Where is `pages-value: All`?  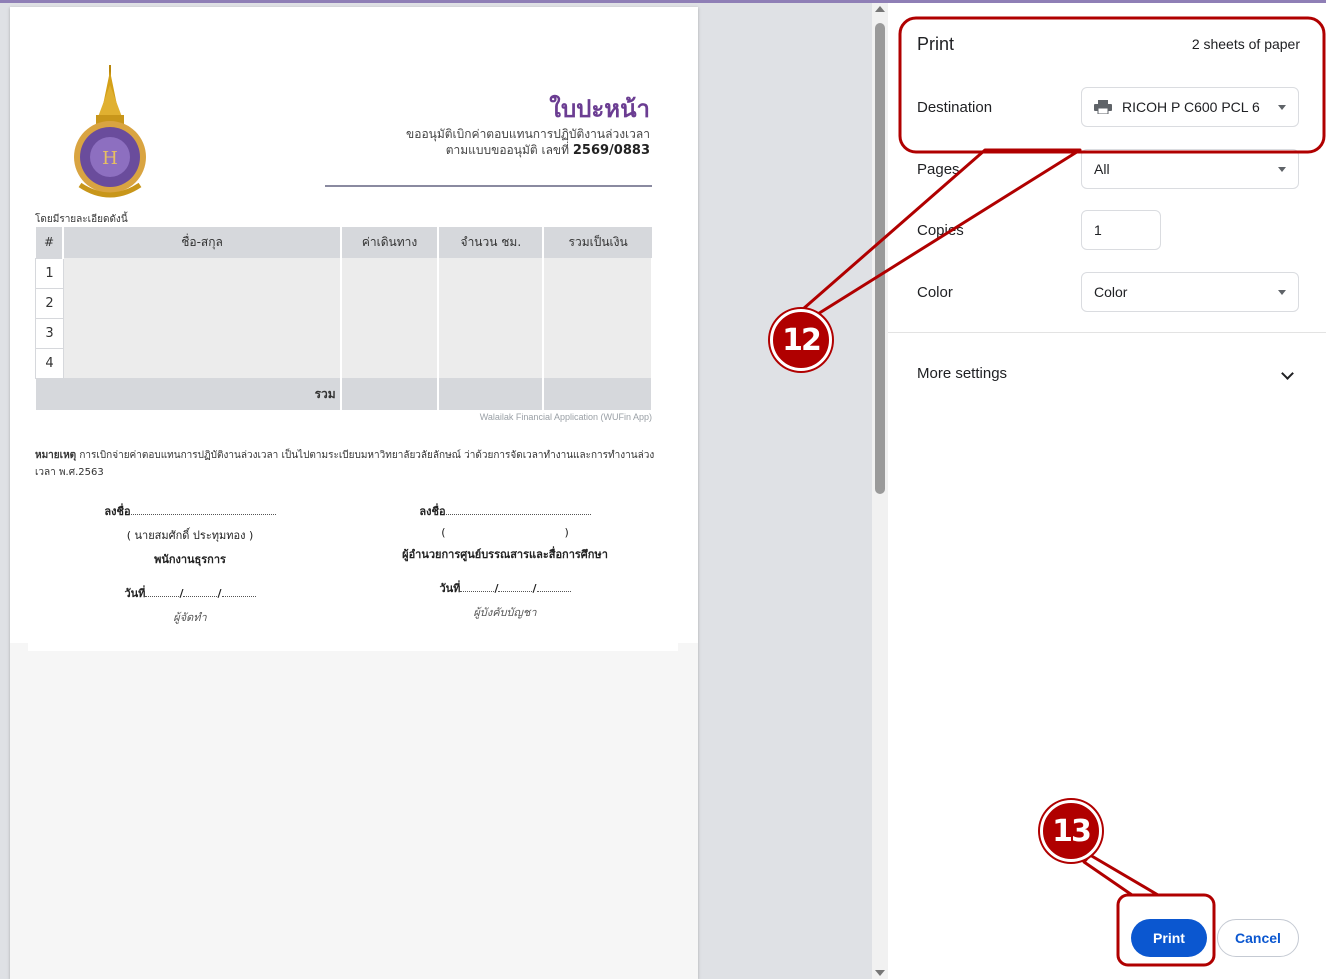 pages-value: All is located at coordinates (1102, 169).